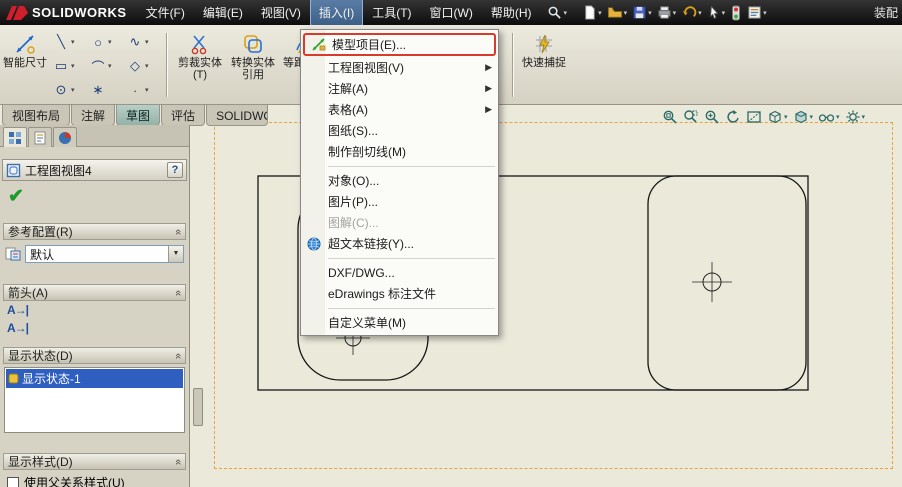 This screenshot has height=487, width=902. Describe the element at coordinates (94, 378) in the screenshot. I see `list-item: 显示状态-1` at that location.